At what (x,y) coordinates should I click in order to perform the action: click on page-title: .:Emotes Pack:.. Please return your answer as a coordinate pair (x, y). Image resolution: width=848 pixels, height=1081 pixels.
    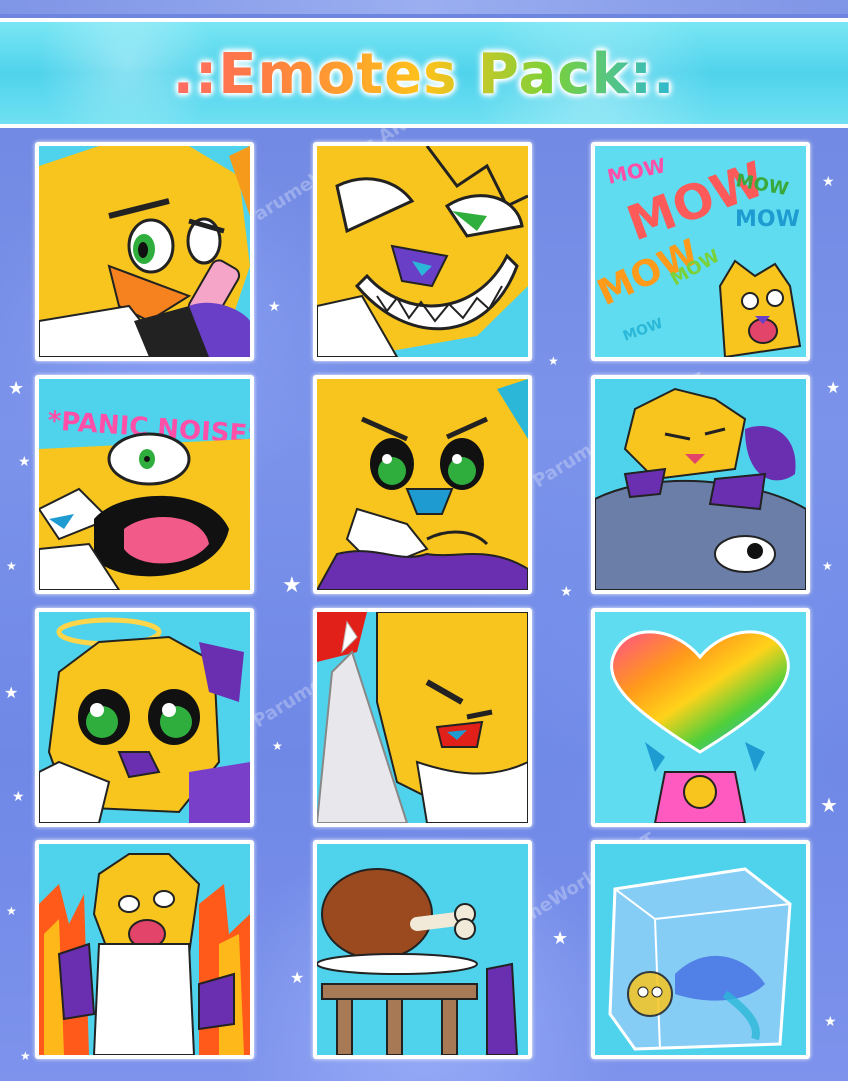
    Looking at the image, I should click on (424, 74).